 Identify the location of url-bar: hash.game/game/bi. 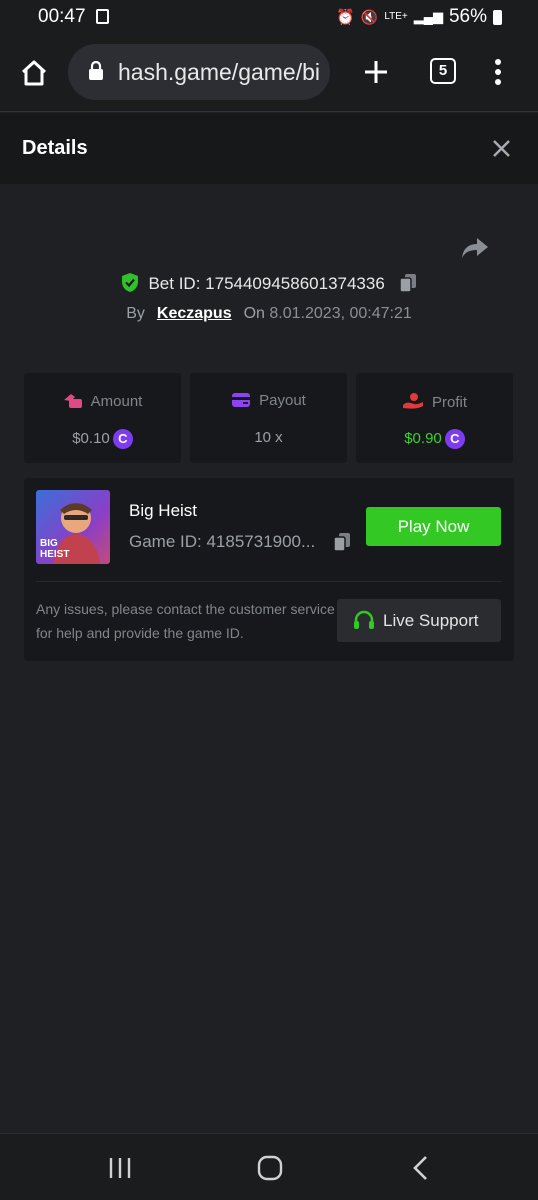
(199, 72).